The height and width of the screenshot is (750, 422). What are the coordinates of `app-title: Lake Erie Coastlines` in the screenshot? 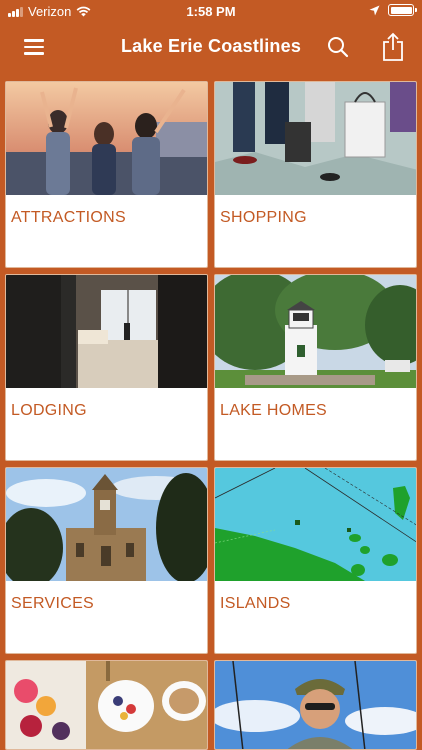 It's located at (211, 46).